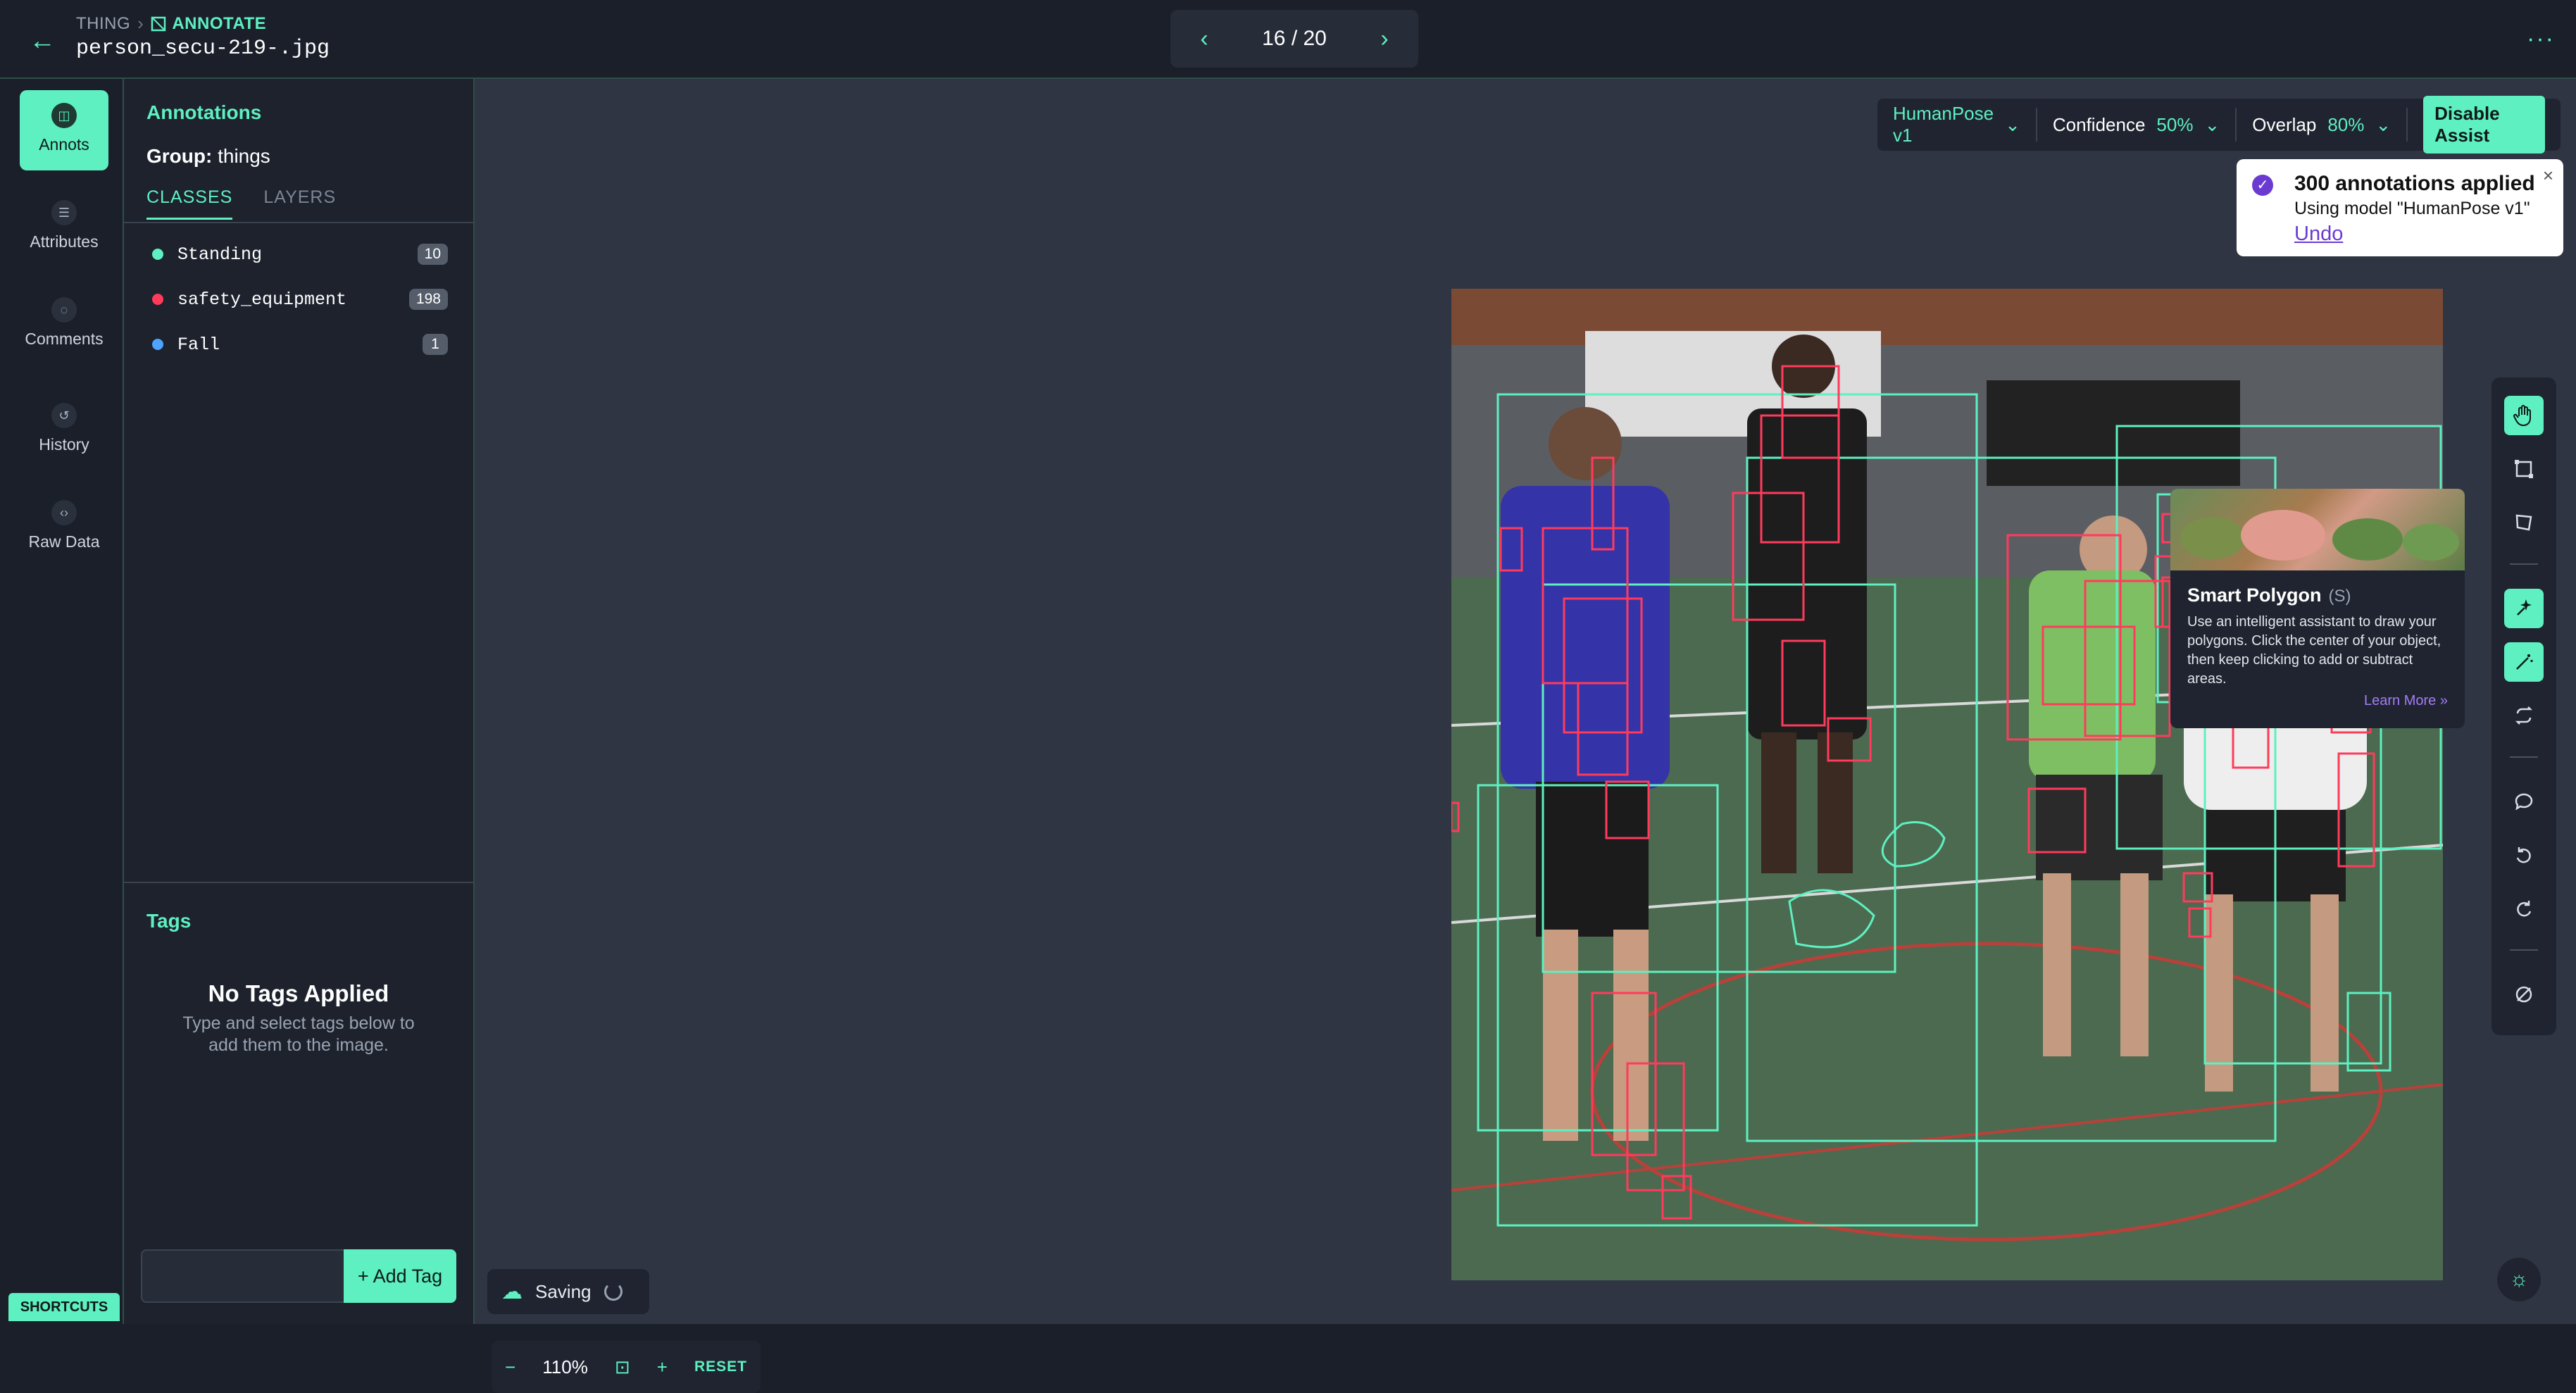 Image resolution: width=2576 pixels, height=1393 pixels. I want to click on smart-polygon-icon, so click(2524, 608).